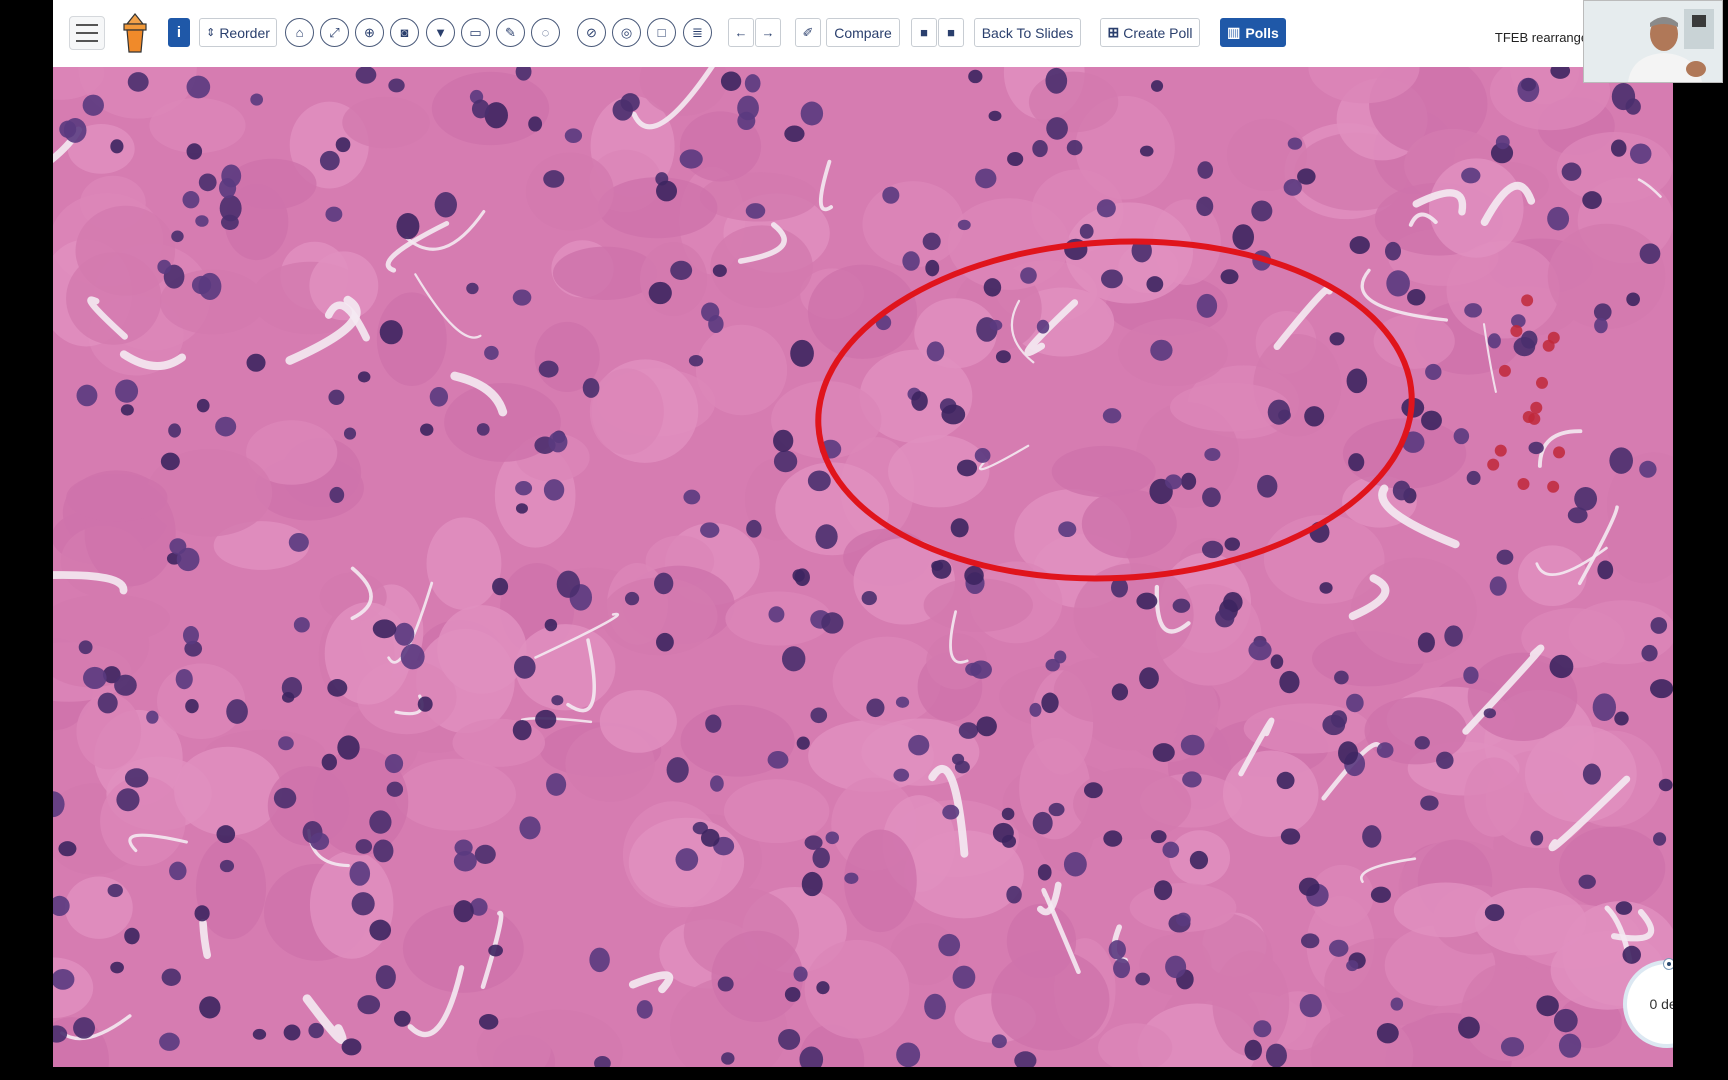  Describe the element at coordinates (768, 32) in the screenshot. I see `arrow-right-icon: →` at that location.